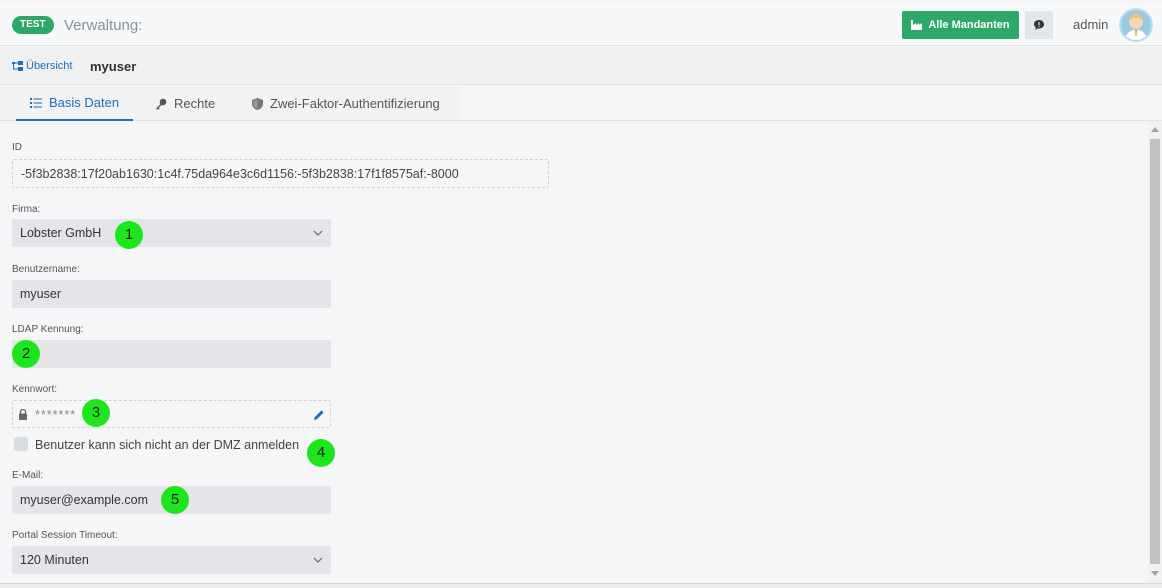  I want to click on annotation-marker-5: 5, so click(175, 500).